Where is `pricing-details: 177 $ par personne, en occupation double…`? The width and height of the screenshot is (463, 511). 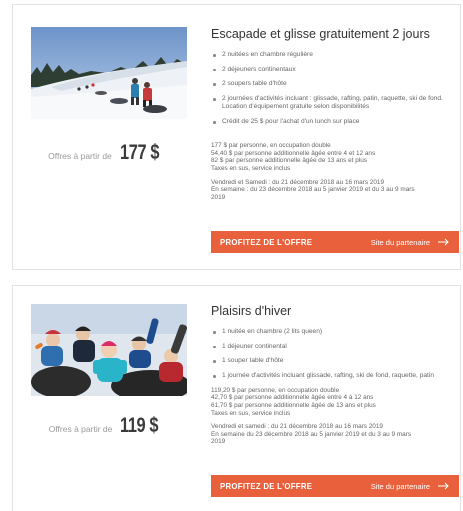
pricing-details: 177 $ par personne, en occupation double… is located at coordinates (334, 157).